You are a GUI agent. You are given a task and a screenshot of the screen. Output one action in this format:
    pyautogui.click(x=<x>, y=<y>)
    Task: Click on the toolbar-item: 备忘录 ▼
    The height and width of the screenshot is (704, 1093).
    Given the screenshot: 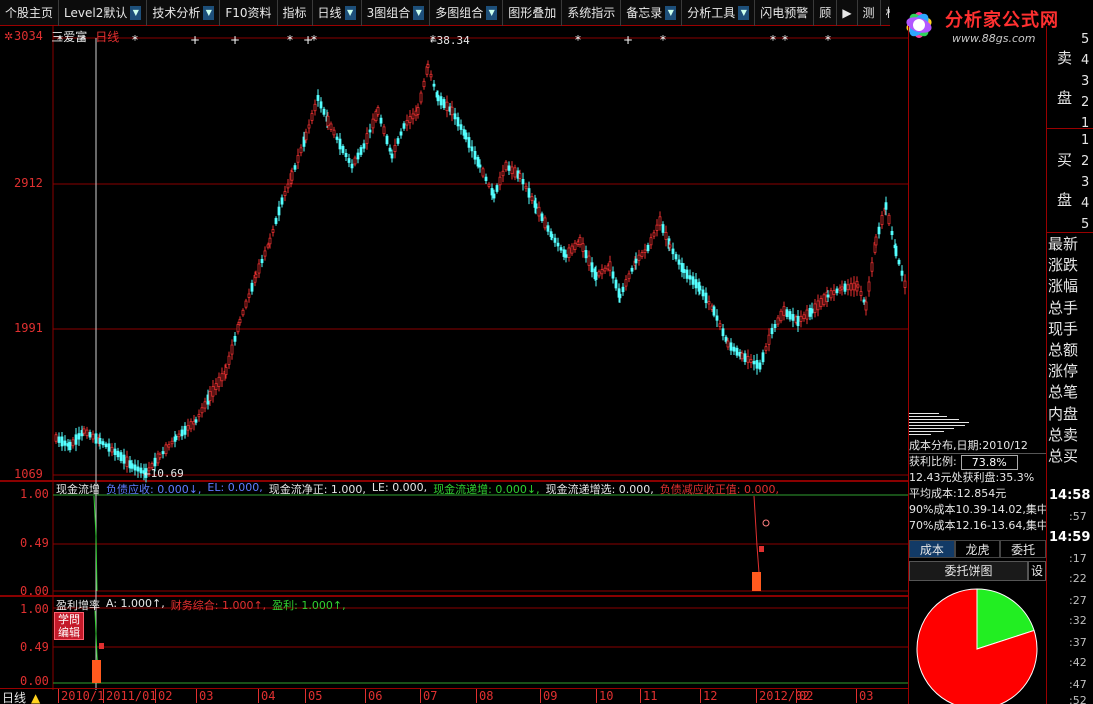 What is the action you would take?
    pyautogui.click(x=652, y=13)
    